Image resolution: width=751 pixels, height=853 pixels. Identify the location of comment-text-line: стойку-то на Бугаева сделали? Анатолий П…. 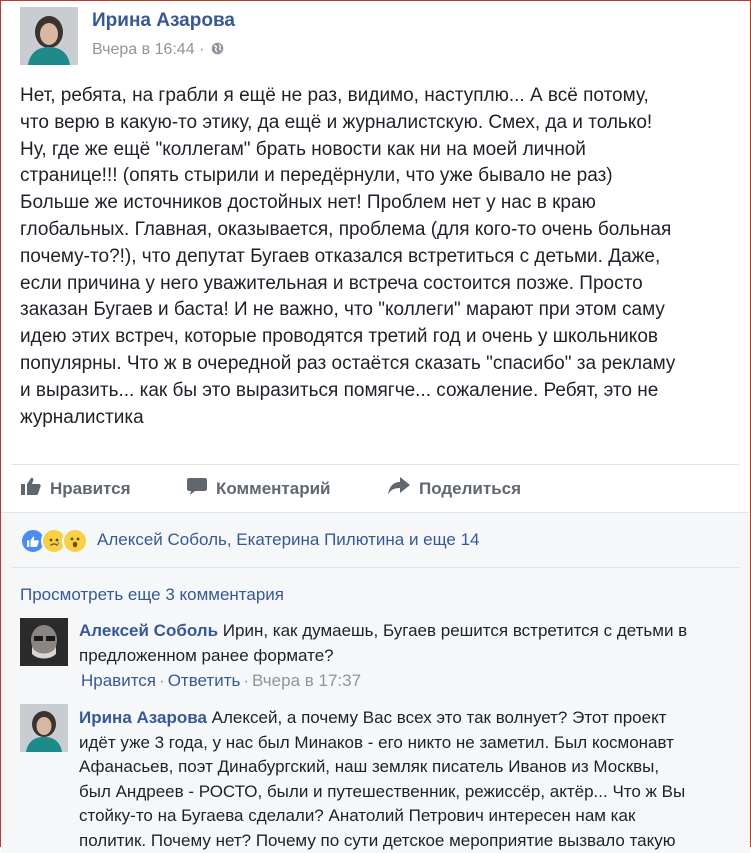
(409, 816).